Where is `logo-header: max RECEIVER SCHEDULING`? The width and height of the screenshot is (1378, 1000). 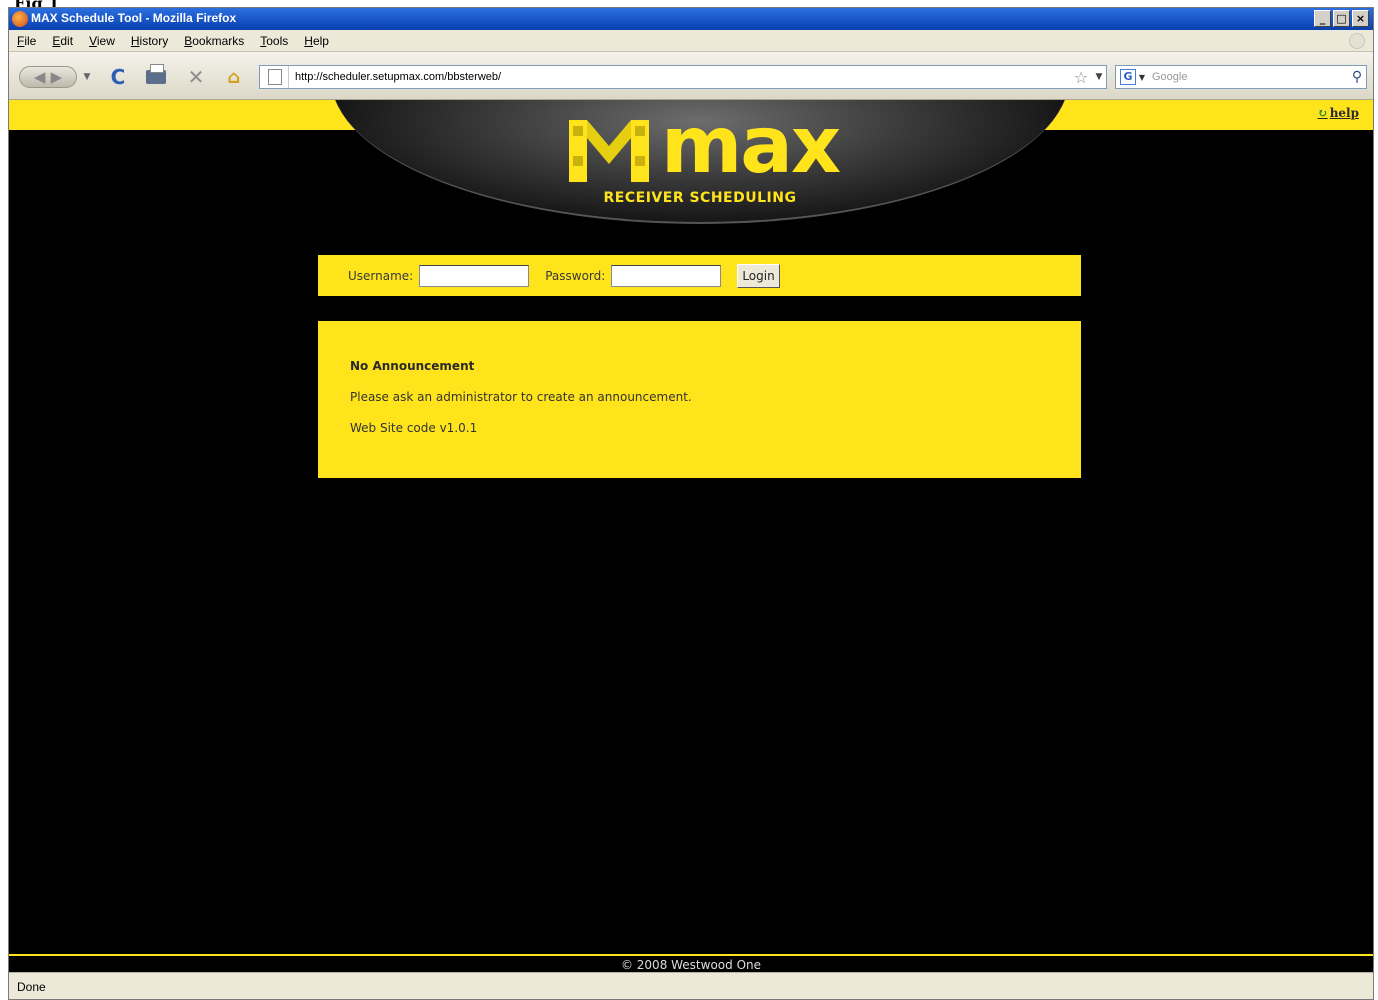
logo-header: max RECEIVER SCHEDULING is located at coordinates (700, 162).